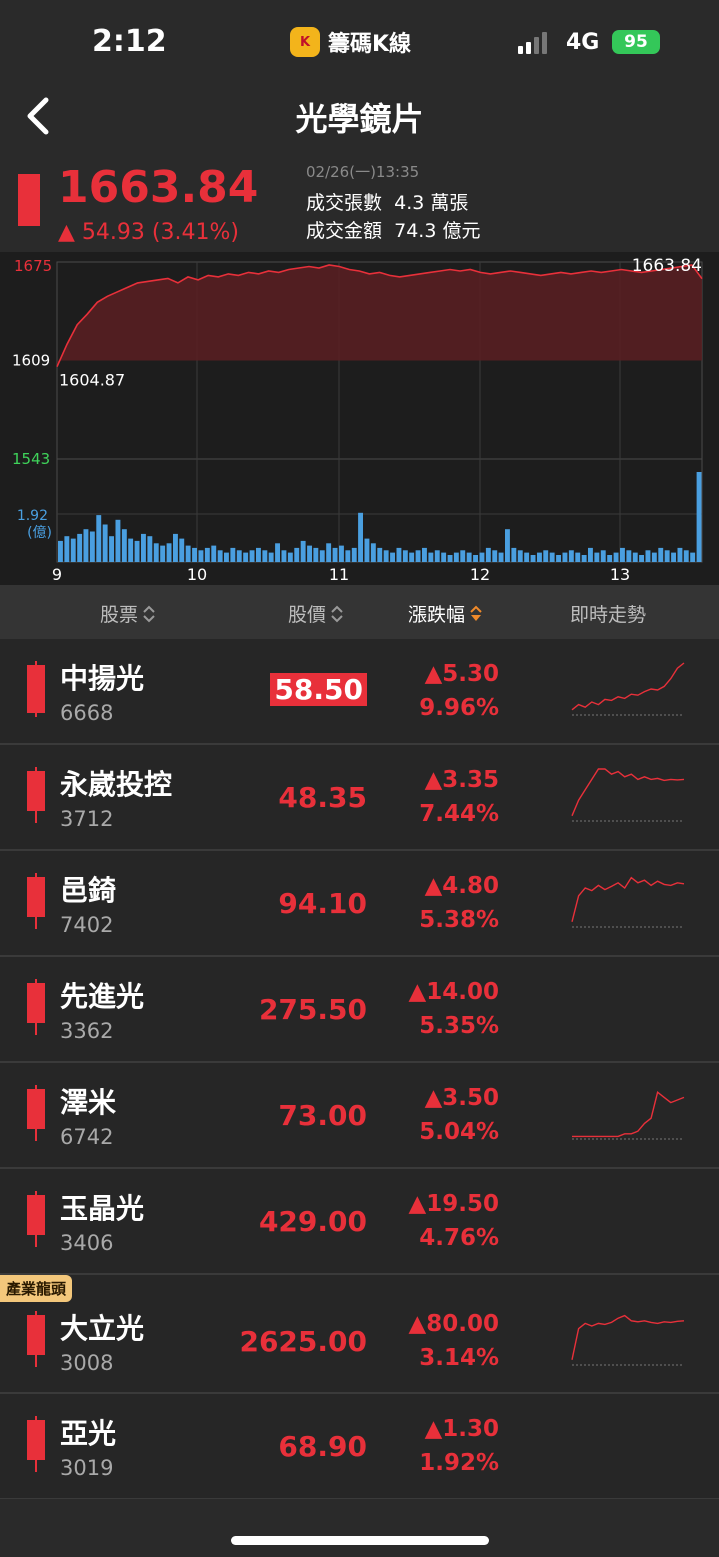  I want to click on status-time: 2:12, so click(129, 41).